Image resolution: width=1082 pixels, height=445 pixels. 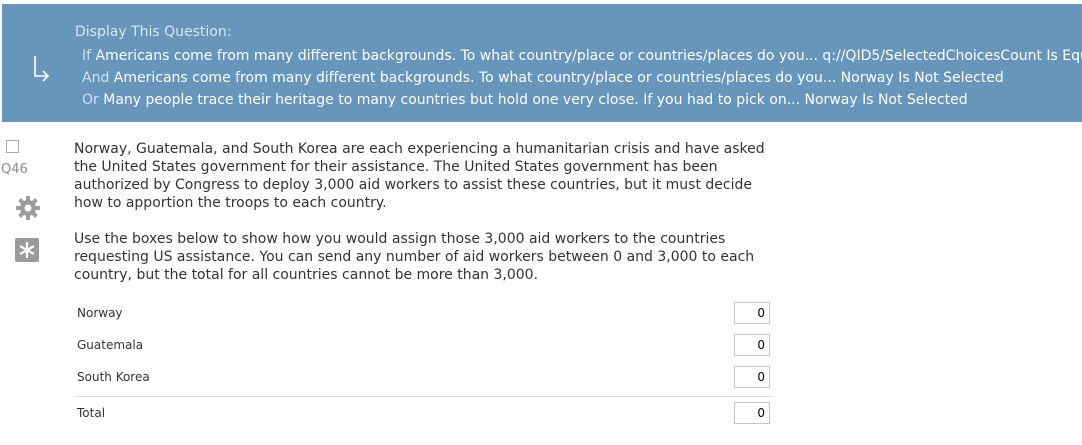 What do you see at coordinates (424, 315) in the screenshot?
I see `choice-row-norway: Norway` at bounding box center [424, 315].